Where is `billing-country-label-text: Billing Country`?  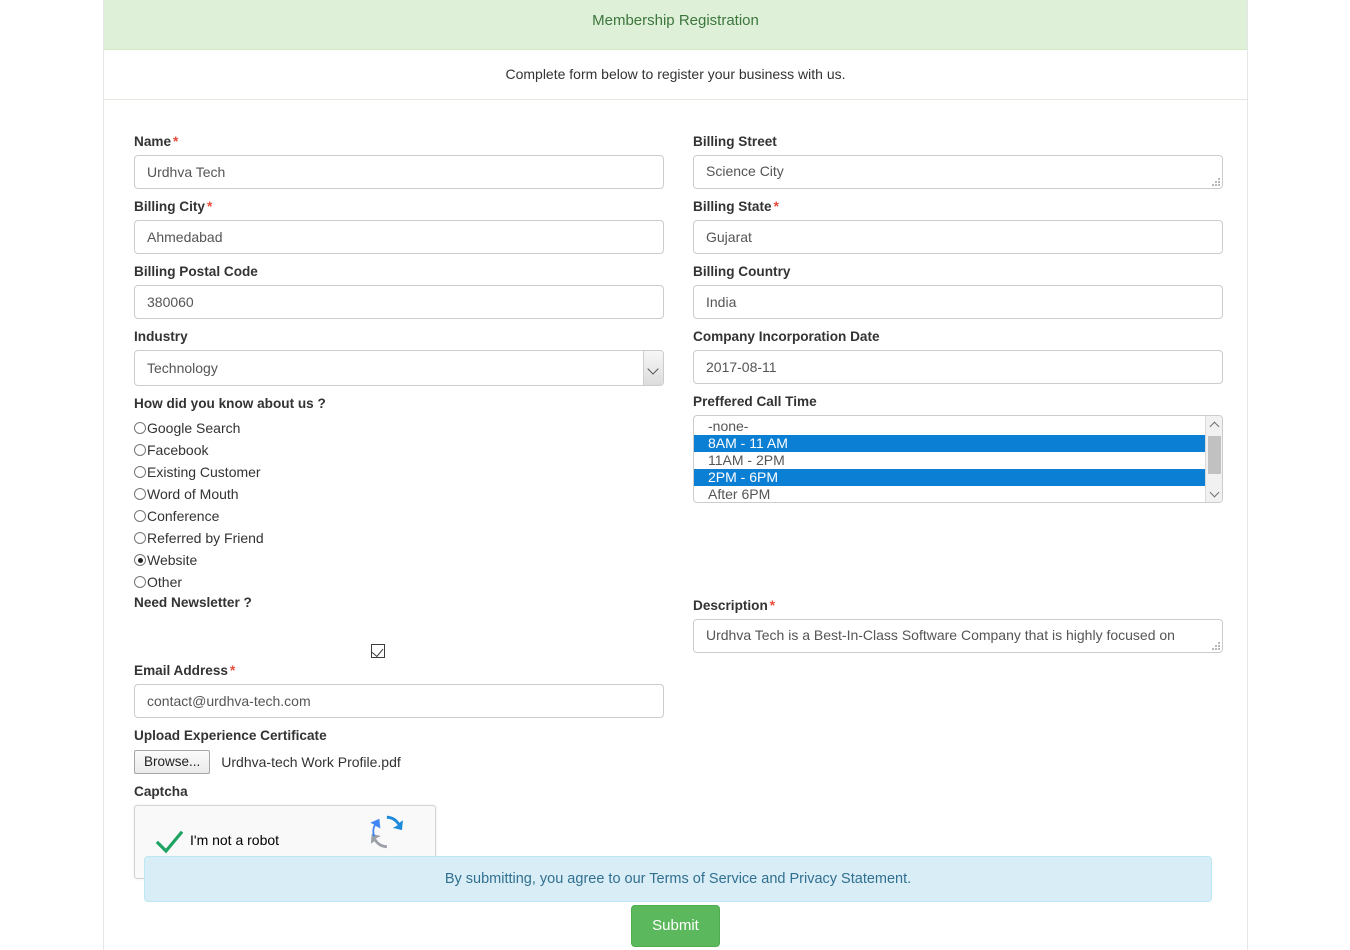 billing-country-label-text: Billing Country is located at coordinates (742, 271).